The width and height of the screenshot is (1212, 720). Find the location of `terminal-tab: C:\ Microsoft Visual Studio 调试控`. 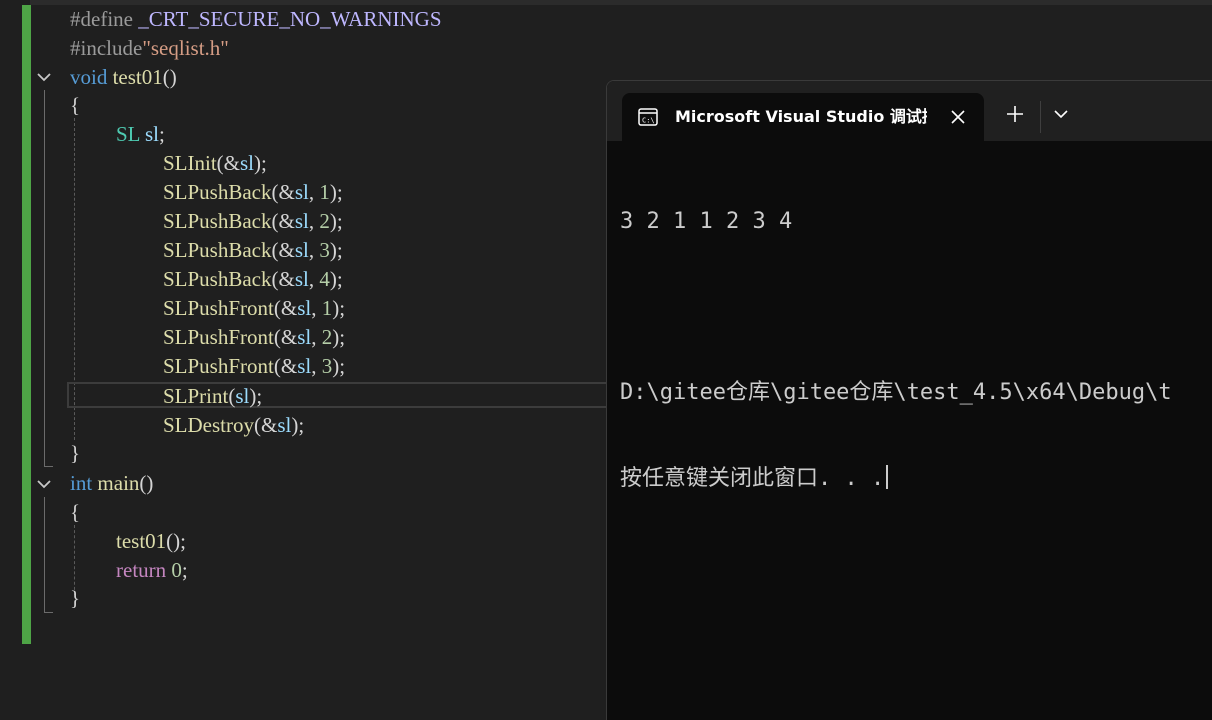

terminal-tab: C:\ Microsoft Visual Studio 调试控 is located at coordinates (803, 117).